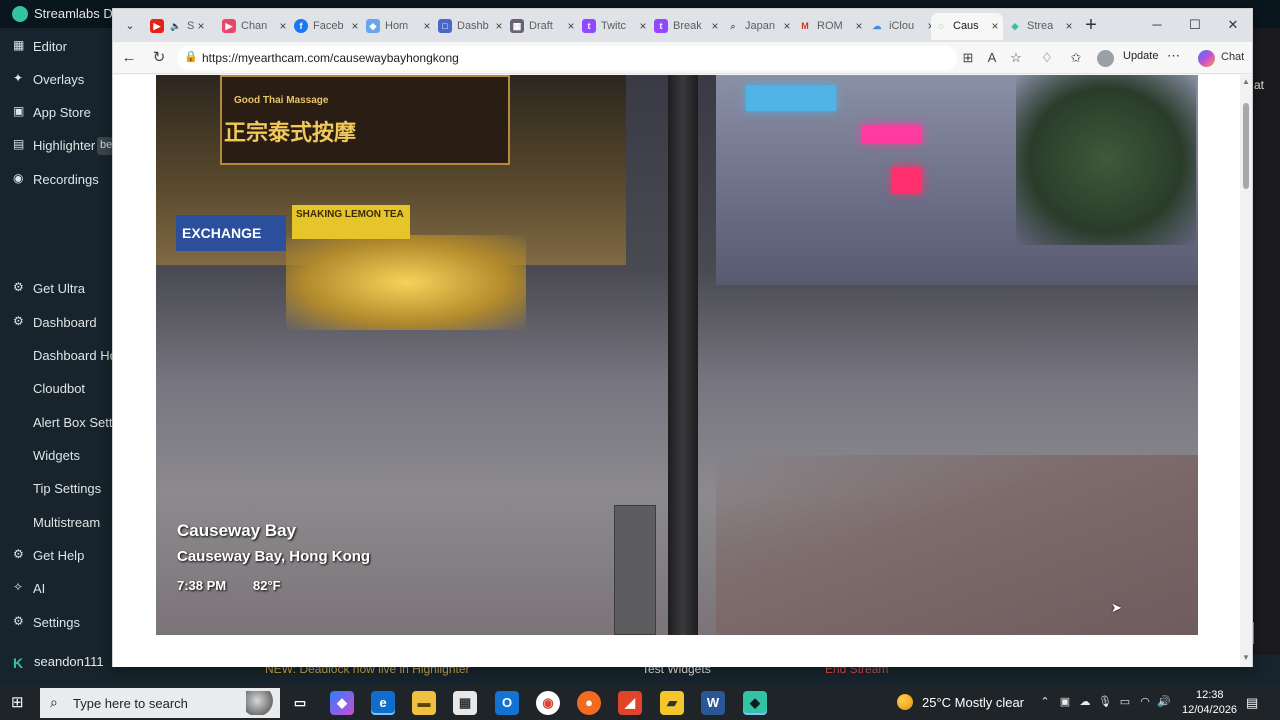 The image size is (1280, 720). What do you see at coordinates (1140, 56) in the screenshot?
I see `update-button: Update` at bounding box center [1140, 56].